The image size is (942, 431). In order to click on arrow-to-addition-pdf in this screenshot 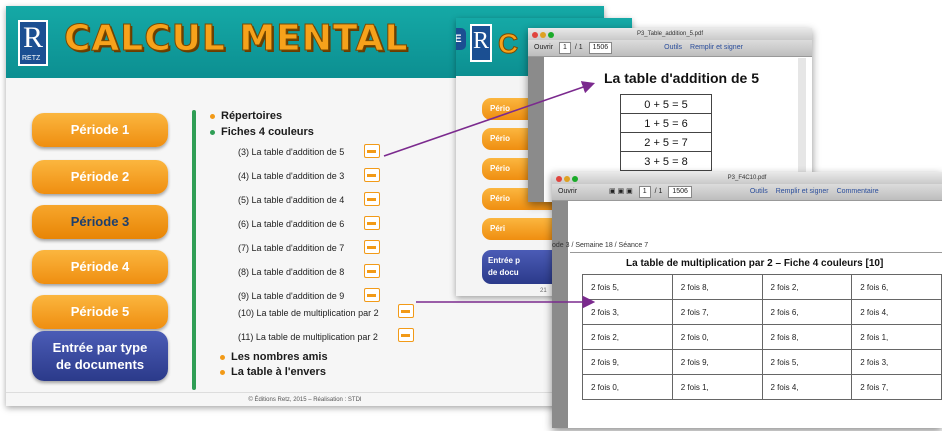, I will do `click(489, 119)`.